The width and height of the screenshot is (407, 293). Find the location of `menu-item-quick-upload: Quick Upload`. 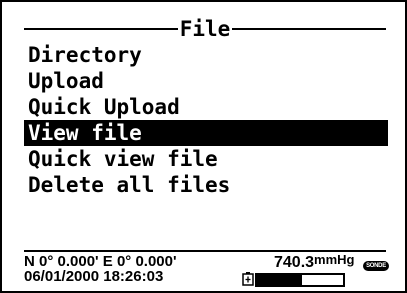

menu-item-quick-upload: Quick Upload is located at coordinates (206, 107).